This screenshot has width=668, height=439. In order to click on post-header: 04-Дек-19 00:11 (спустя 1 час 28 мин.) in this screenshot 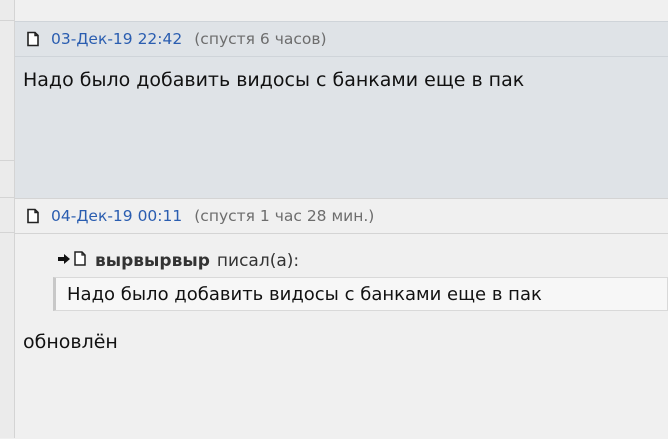, I will do `click(341, 216)`.